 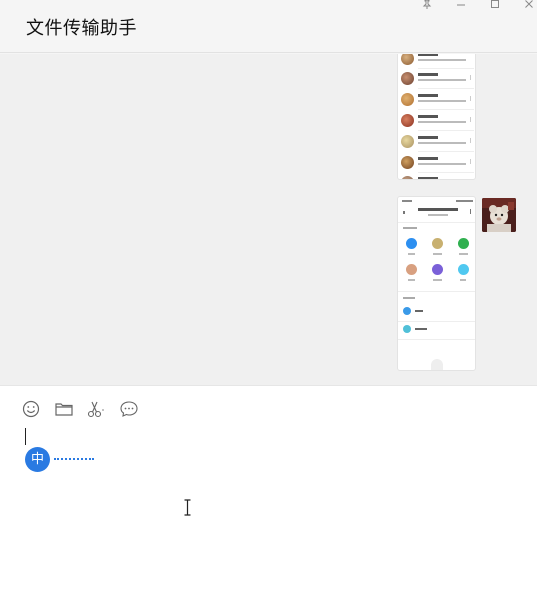 I want to click on i-beam-cursor-icon, so click(x=187, y=507).